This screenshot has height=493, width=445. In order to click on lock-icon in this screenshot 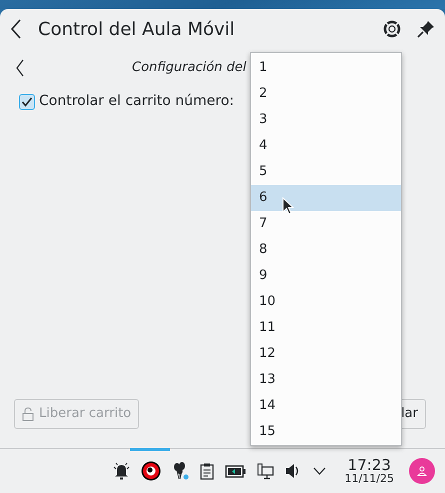, I will do `click(28, 414)`.